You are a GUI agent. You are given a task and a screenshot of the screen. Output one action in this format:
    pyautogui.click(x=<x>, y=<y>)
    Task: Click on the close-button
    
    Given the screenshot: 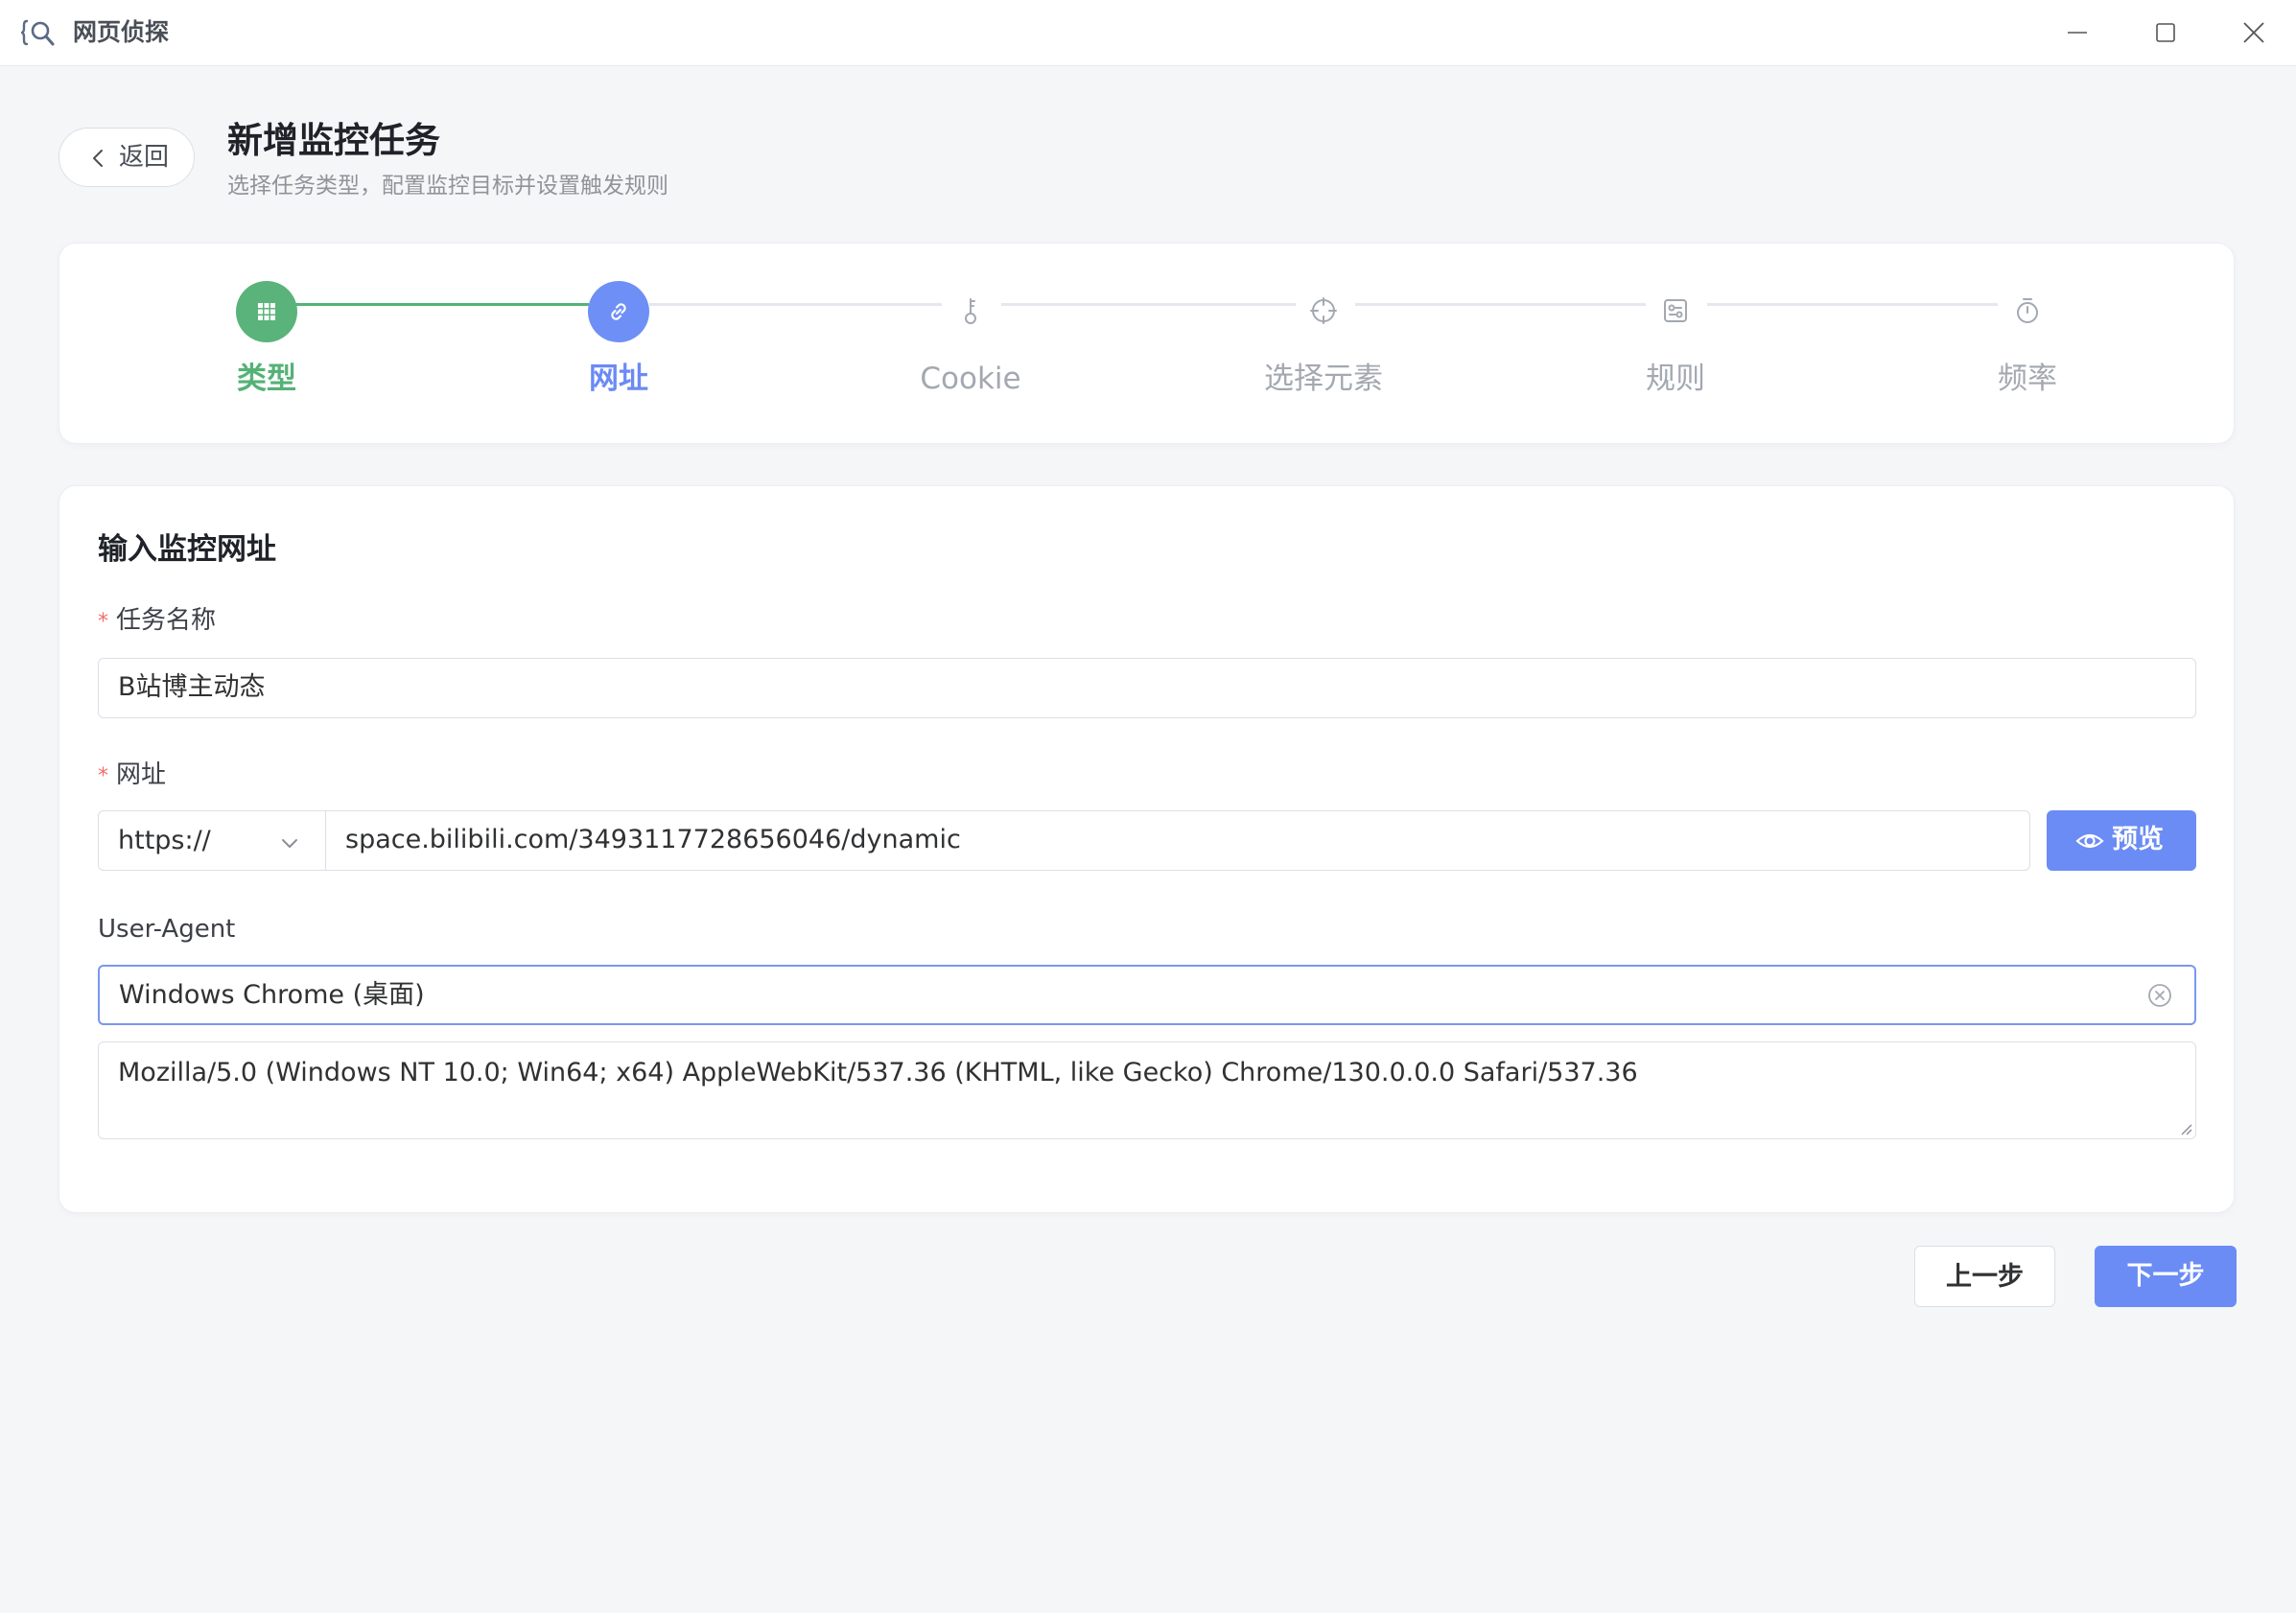 What is the action you would take?
    pyautogui.click(x=2254, y=33)
    